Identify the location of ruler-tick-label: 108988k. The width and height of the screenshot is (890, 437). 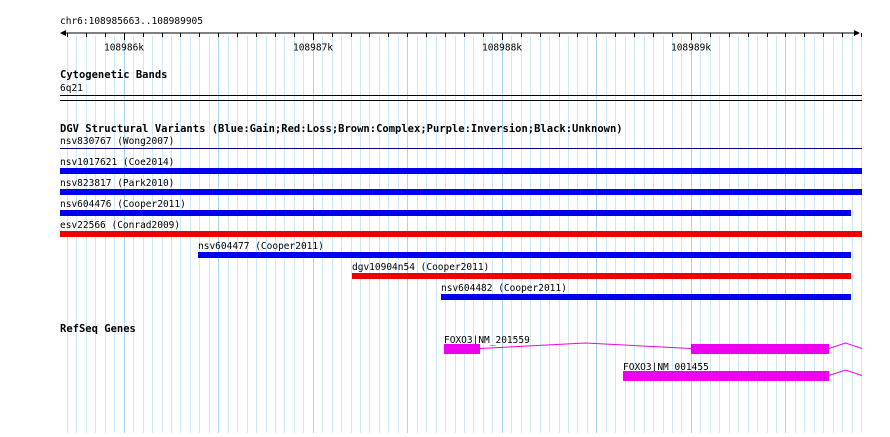
(502, 47).